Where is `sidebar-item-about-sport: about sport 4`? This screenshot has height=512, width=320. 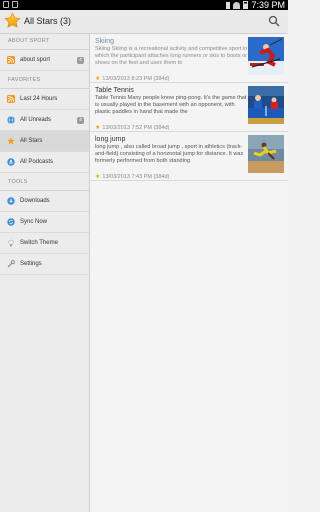 sidebar-item-about-sport: about sport 4 is located at coordinates (44, 60).